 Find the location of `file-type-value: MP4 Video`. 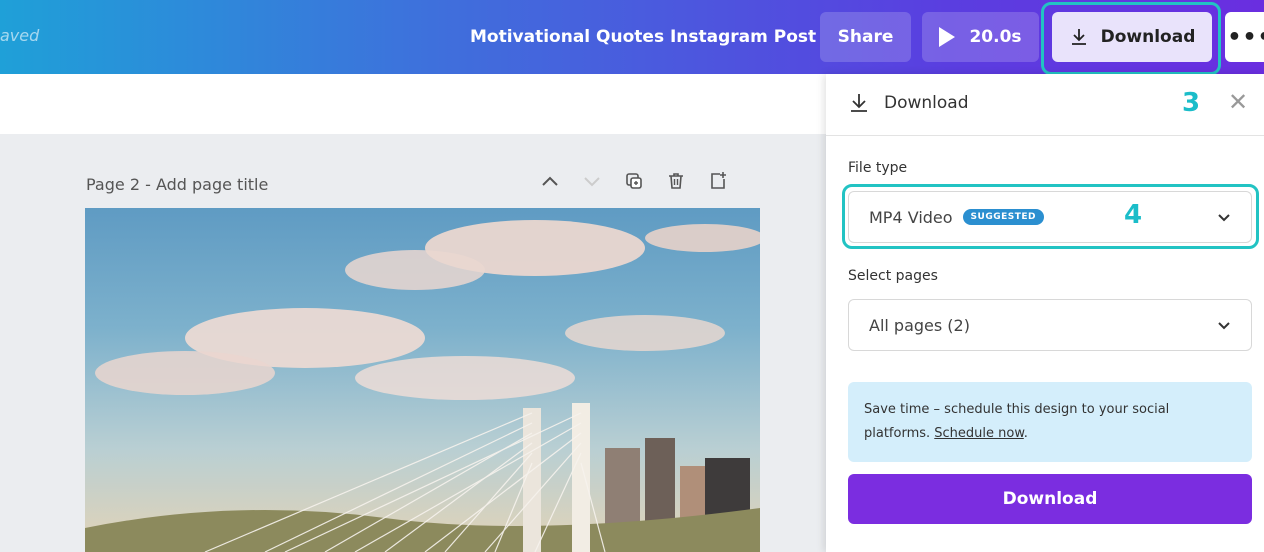

file-type-value: MP4 Video is located at coordinates (911, 217).